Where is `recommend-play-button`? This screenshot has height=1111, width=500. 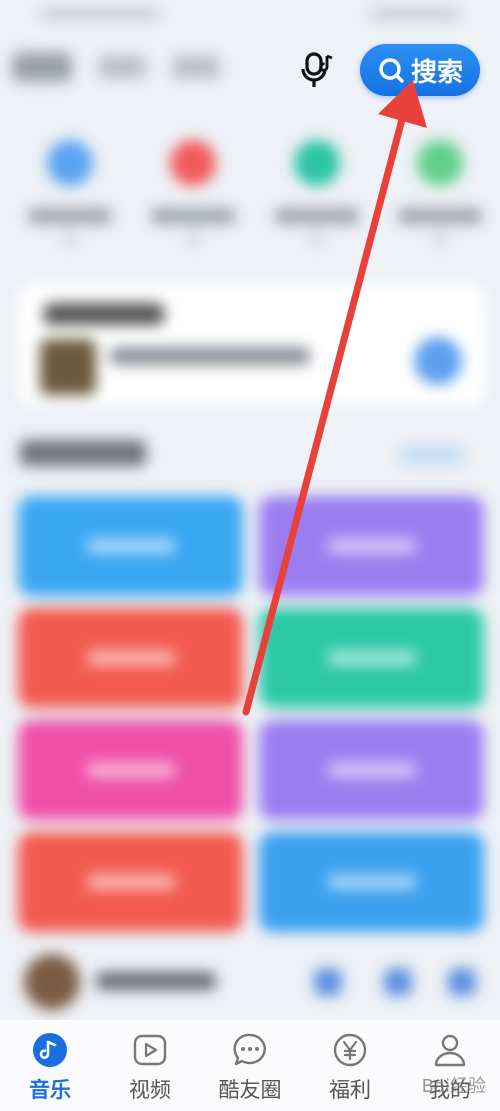
recommend-play-button is located at coordinates (438, 361).